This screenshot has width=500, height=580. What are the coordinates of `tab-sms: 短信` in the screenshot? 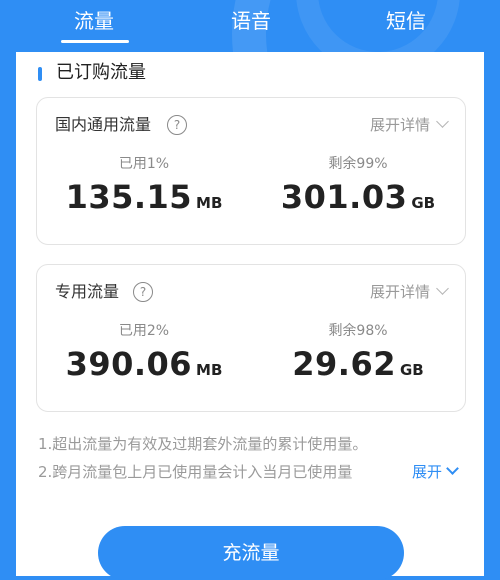 It's located at (406, 21).